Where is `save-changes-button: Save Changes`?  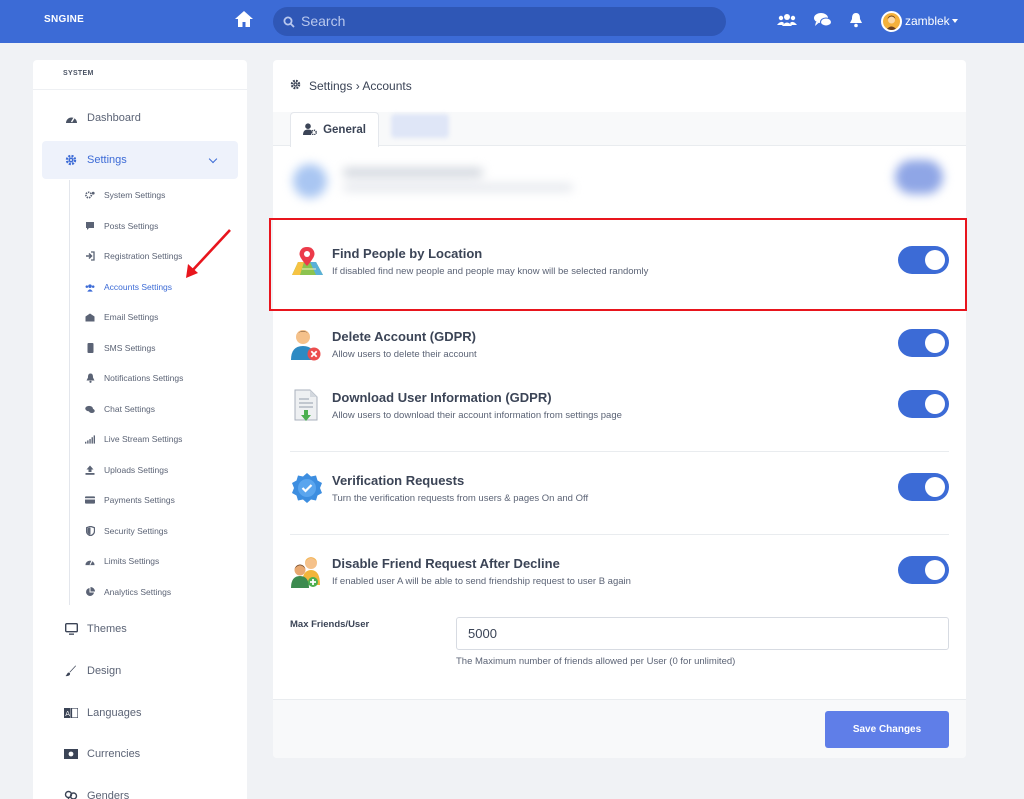 save-changes-button: Save Changes is located at coordinates (887, 729).